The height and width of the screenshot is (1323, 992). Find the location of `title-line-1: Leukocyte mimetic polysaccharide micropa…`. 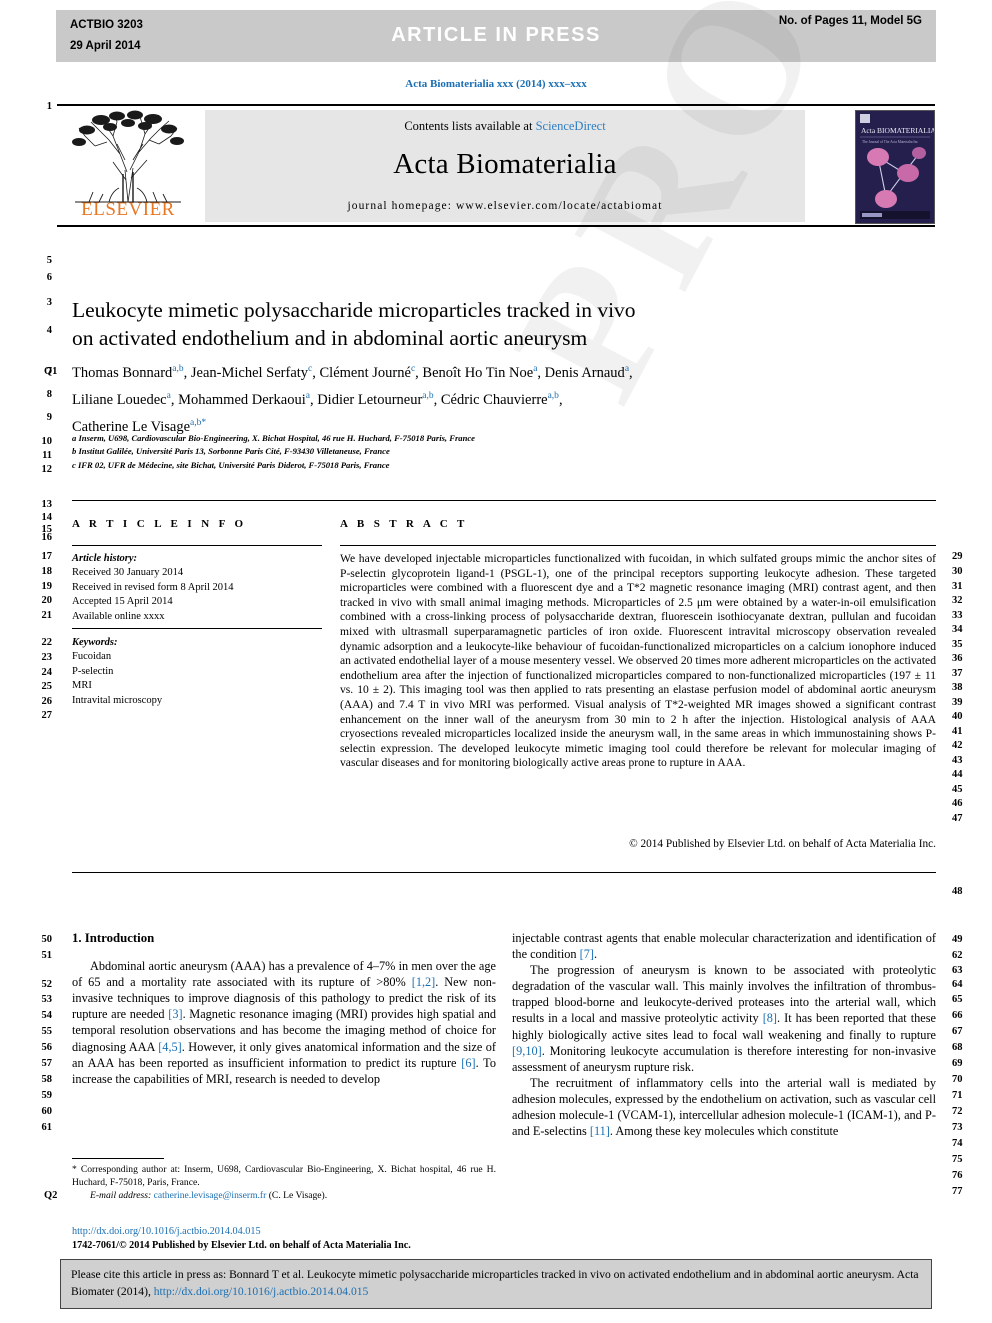

title-line-1: Leukocyte mimetic polysaccharide micropa… is located at coordinates (354, 310).